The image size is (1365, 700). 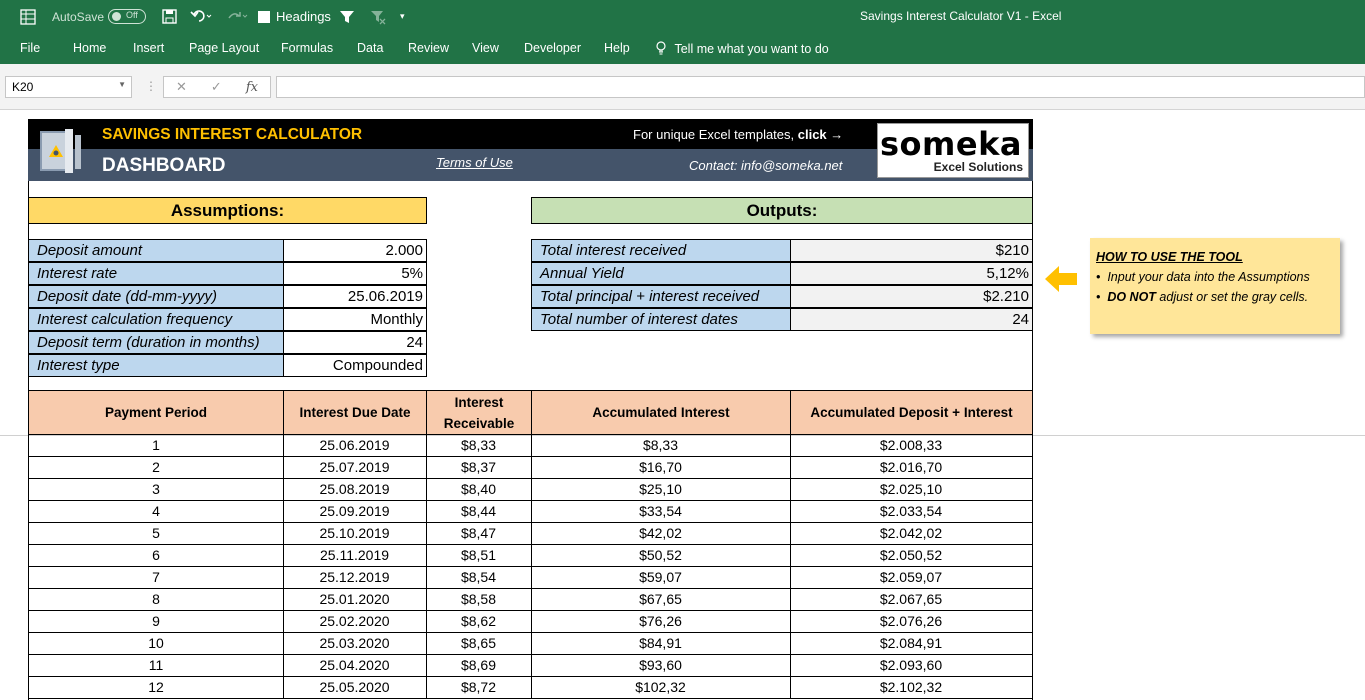 What do you see at coordinates (911, 446) in the screenshot?
I see `total-cell: $2.008,33` at bounding box center [911, 446].